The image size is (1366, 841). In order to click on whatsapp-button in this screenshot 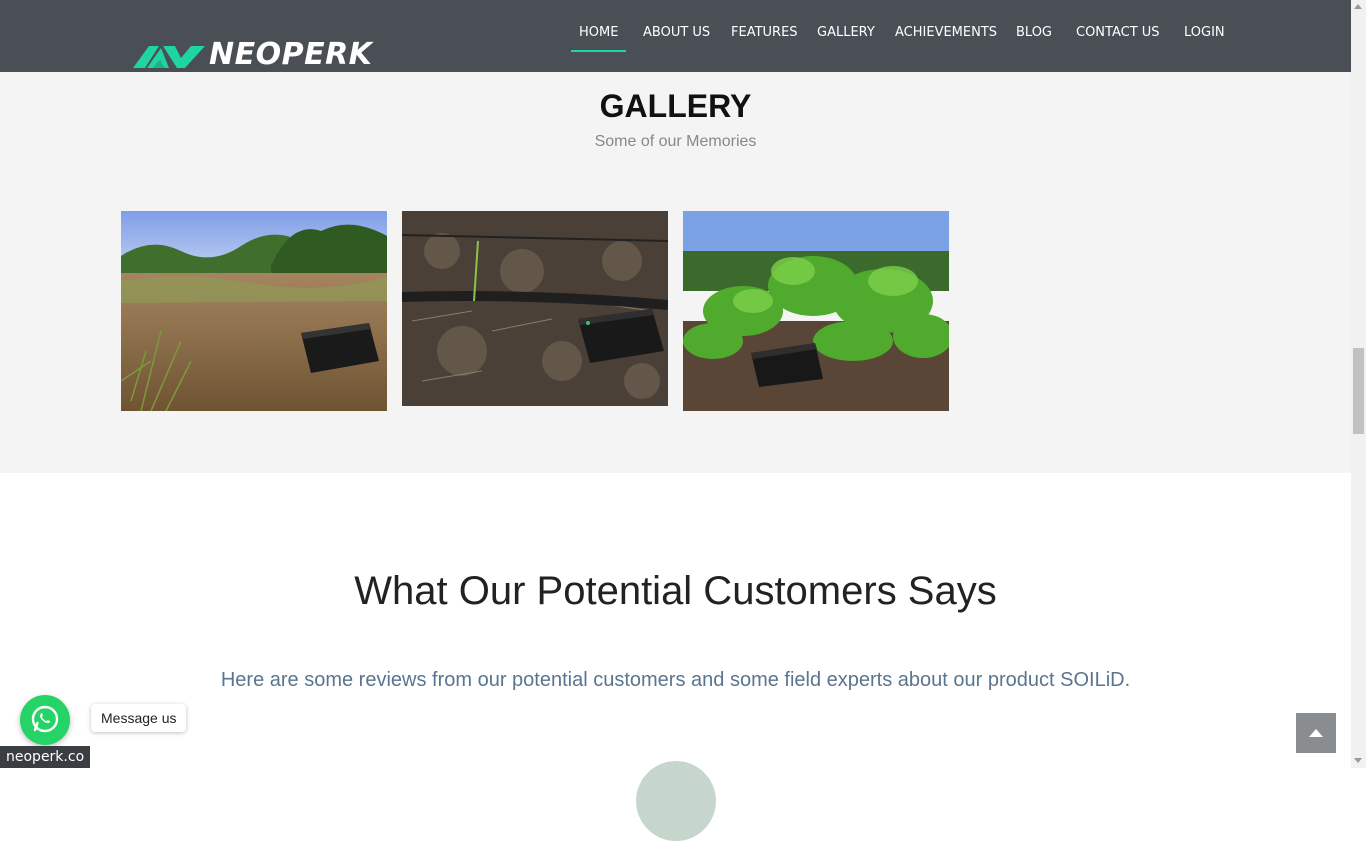, I will do `click(45, 720)`.